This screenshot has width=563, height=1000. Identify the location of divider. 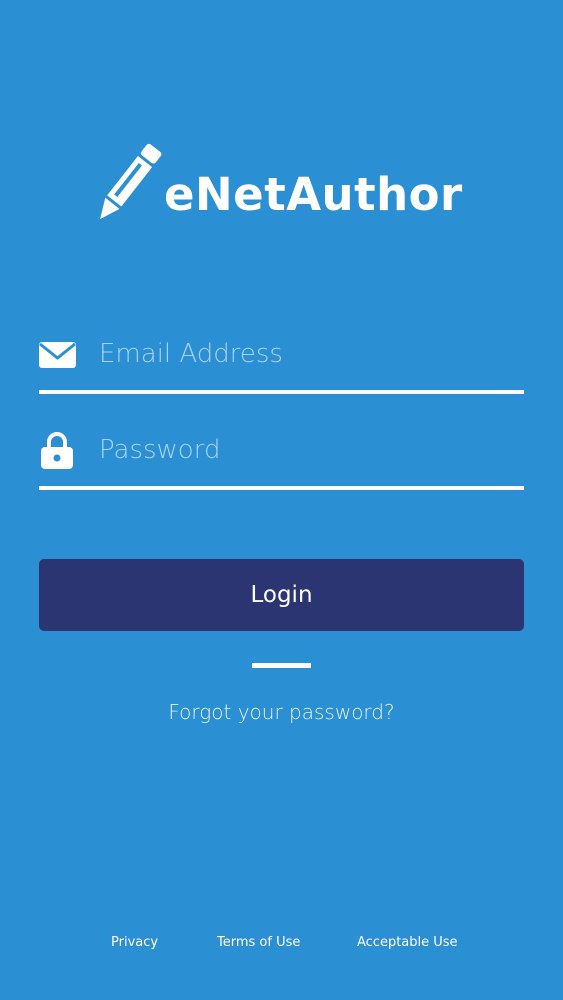
(281, 665).